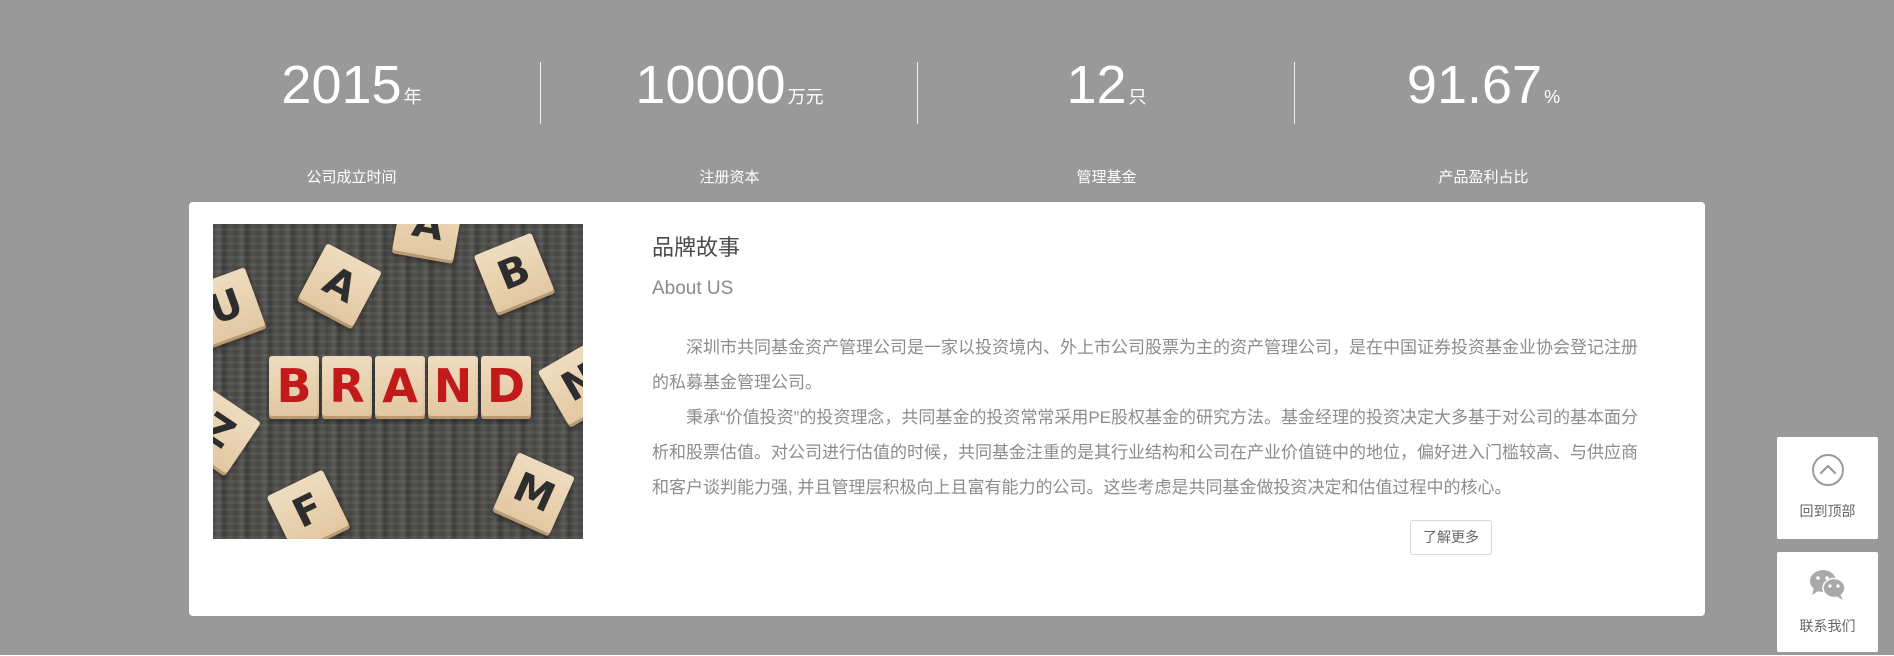 Image resolution: width=1894 pixels, height=656 pixels. I want to click on contact-us-button: 联系我们, so click(1827, 602).